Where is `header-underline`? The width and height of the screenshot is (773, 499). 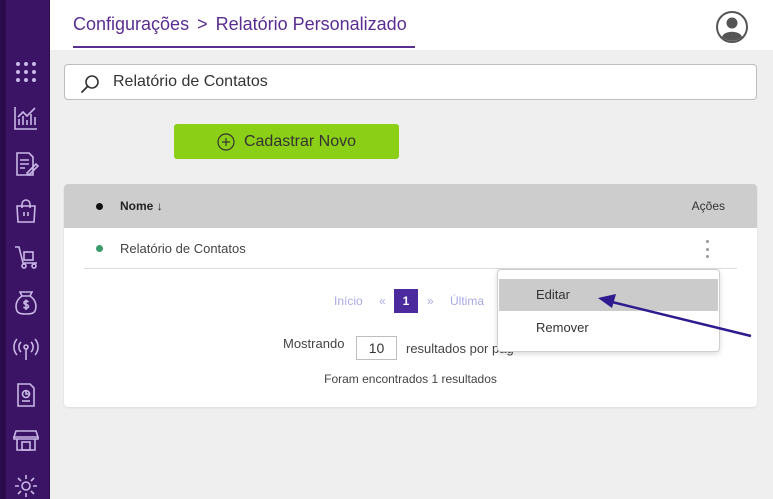 header-underline is located at coordinates (244, 47).